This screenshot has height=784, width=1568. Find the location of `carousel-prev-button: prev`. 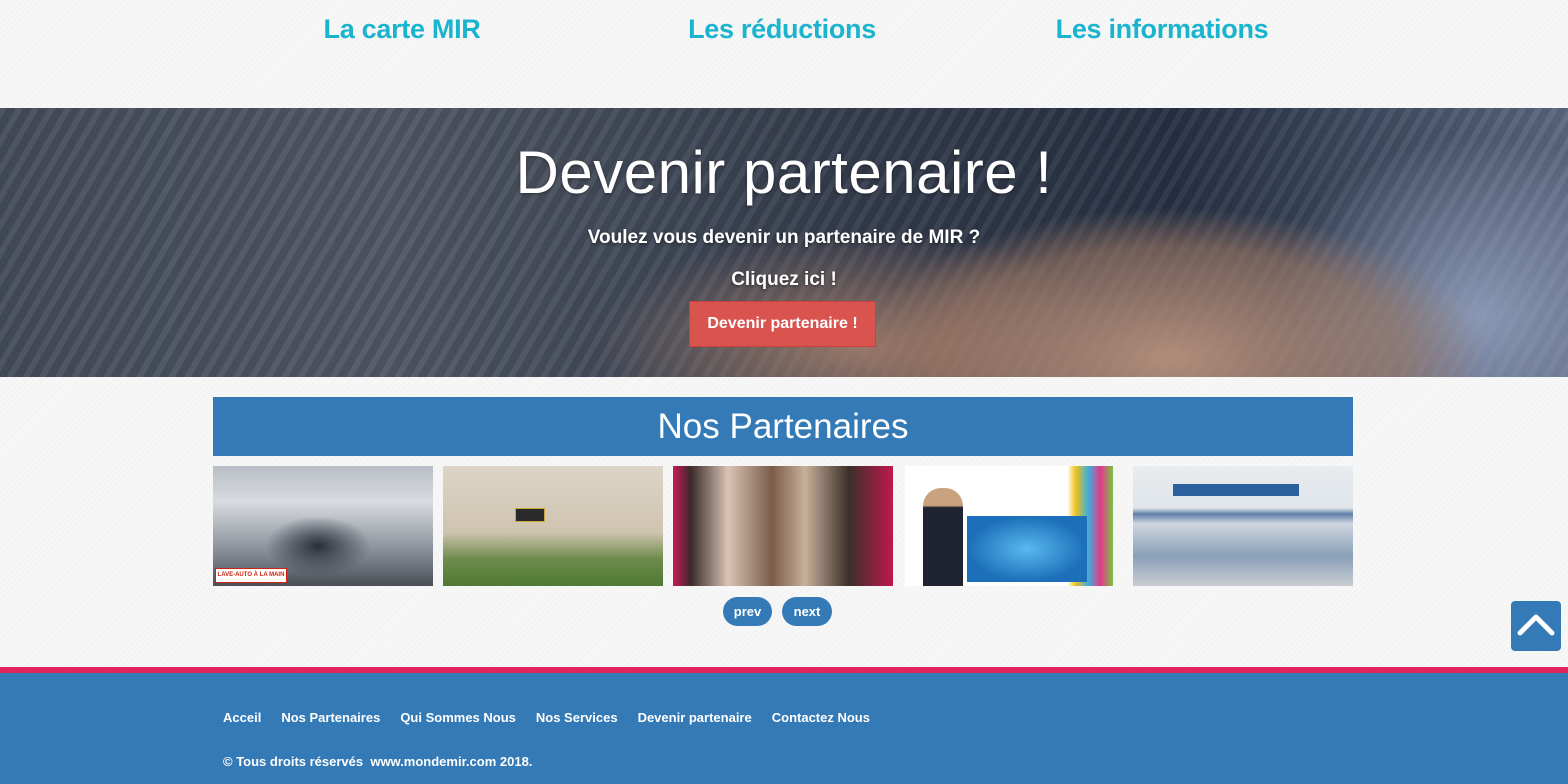

carousel-prev-button: prev is located at coordinates (747, 611).